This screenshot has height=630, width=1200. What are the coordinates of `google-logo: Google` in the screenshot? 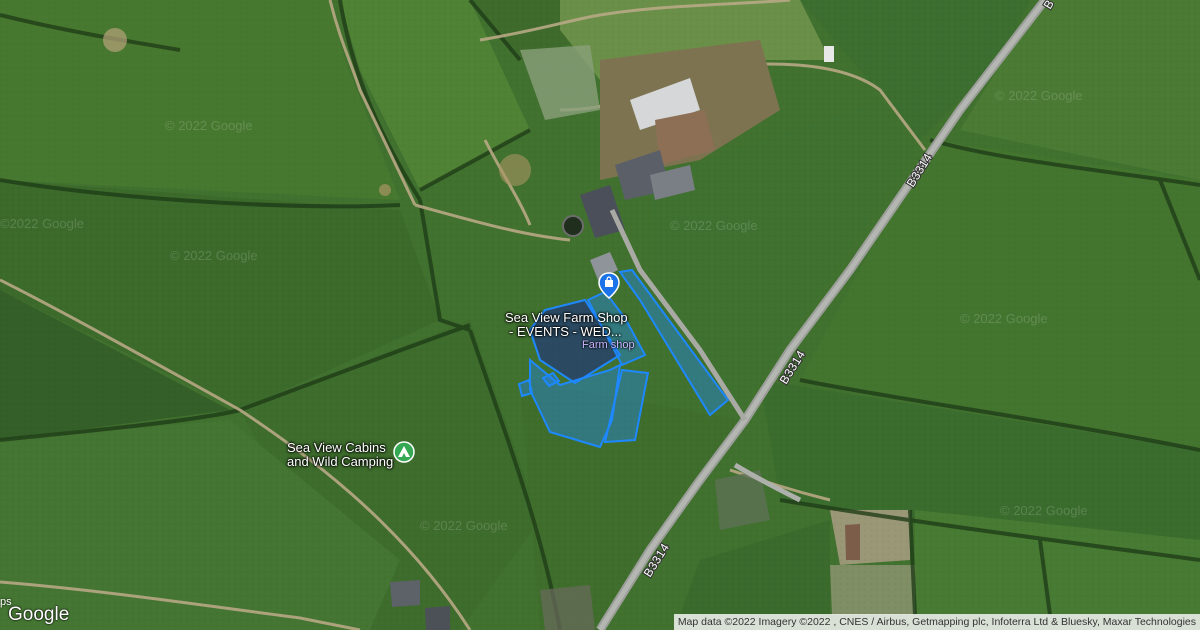 It's located at (38, 615).